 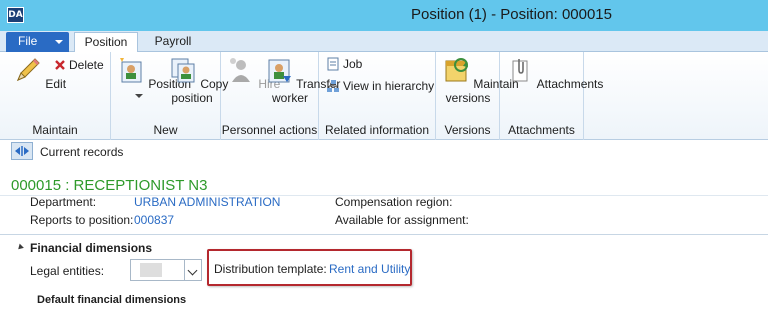 What do you see at coordinates (165, 130) in the screenshot?
I see `group-label-new: New` at bounding box center [165, 130].